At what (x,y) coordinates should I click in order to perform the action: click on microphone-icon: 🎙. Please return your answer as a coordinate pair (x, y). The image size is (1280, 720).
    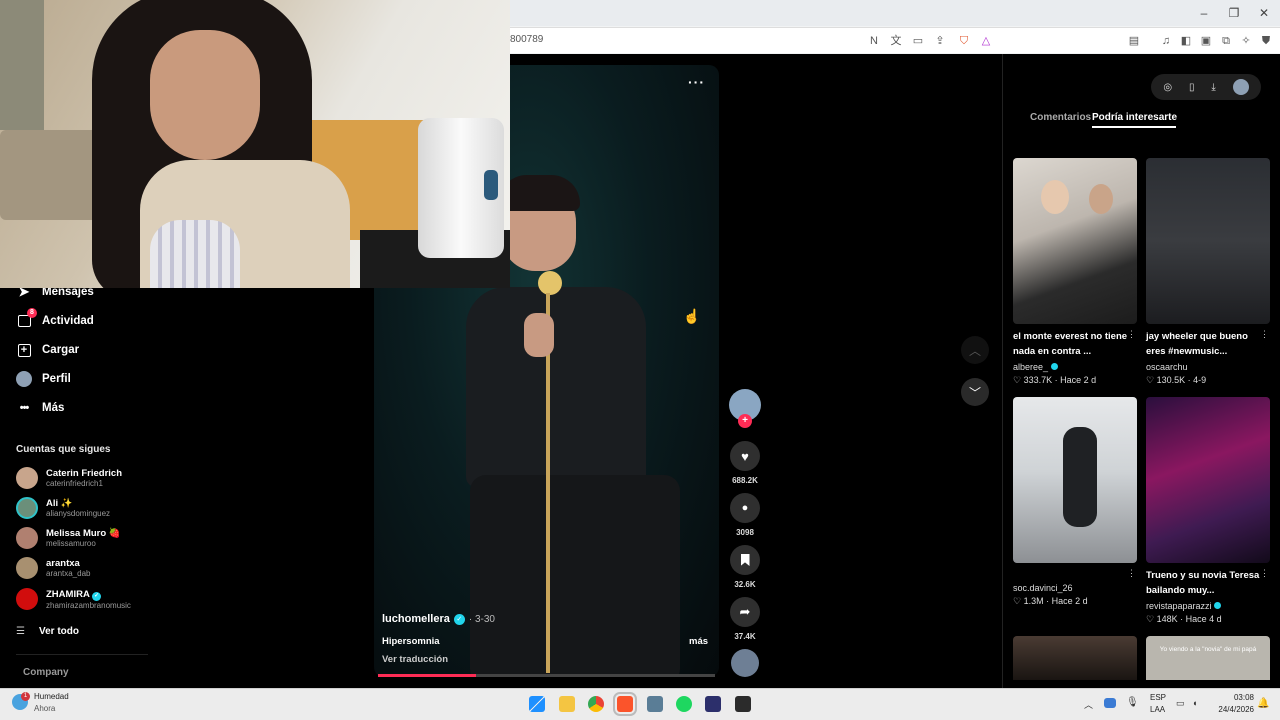
    Looking at the image, I should click on (1132, 702).